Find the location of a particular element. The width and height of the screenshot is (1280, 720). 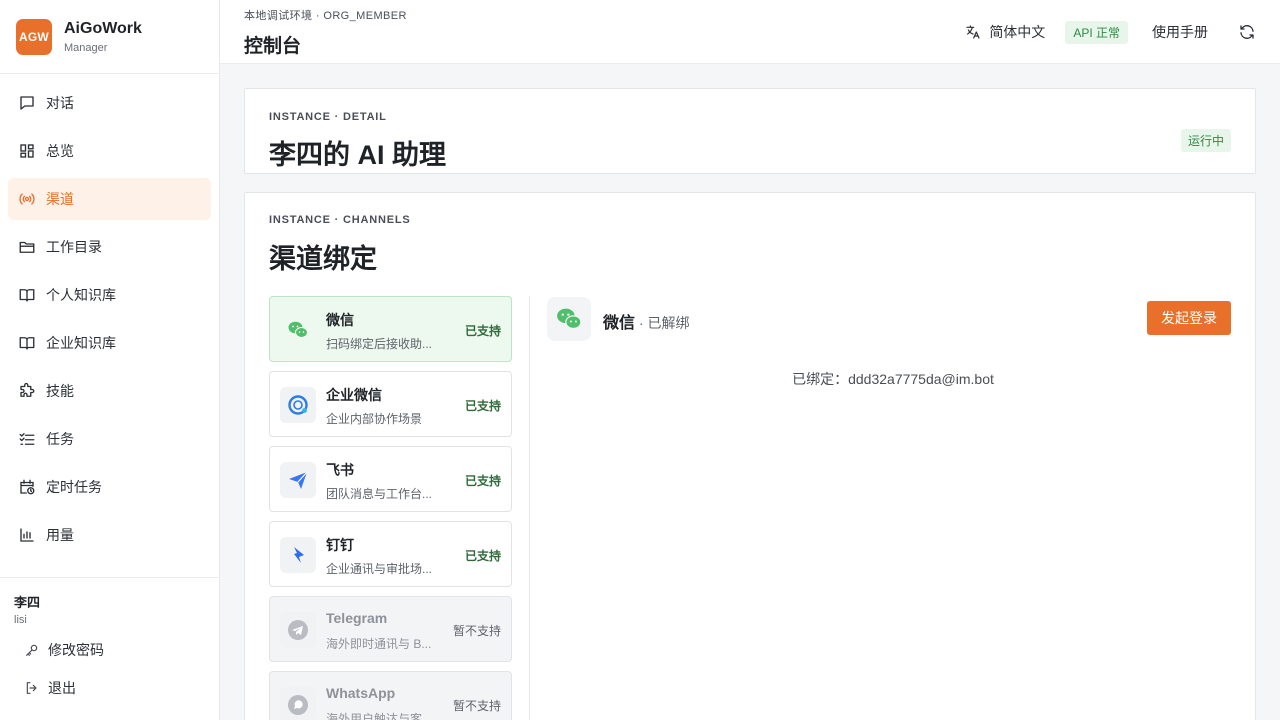

telegram-icon is located at coordinates (298, 630).